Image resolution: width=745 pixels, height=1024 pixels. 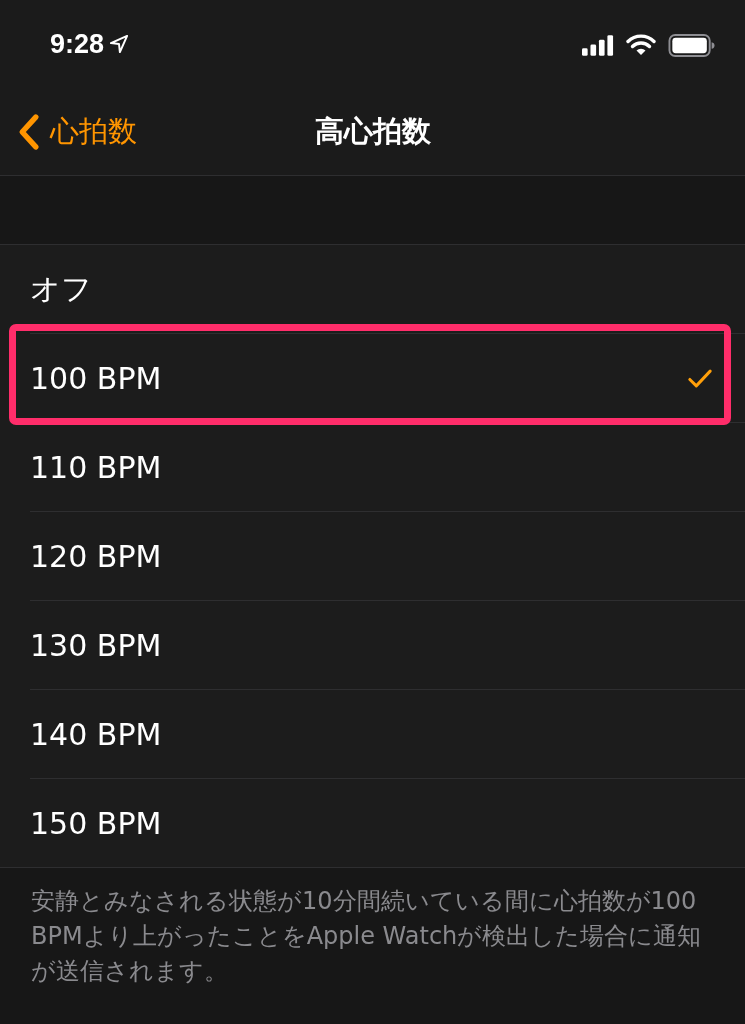 What do you see at coordinates (691, 45) in the screenshot?
I see `battery-icon` at bounding box center [691, 45].